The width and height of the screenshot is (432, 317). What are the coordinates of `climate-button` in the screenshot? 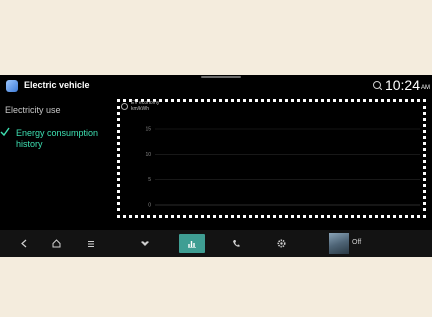 It's located at (145, 243).